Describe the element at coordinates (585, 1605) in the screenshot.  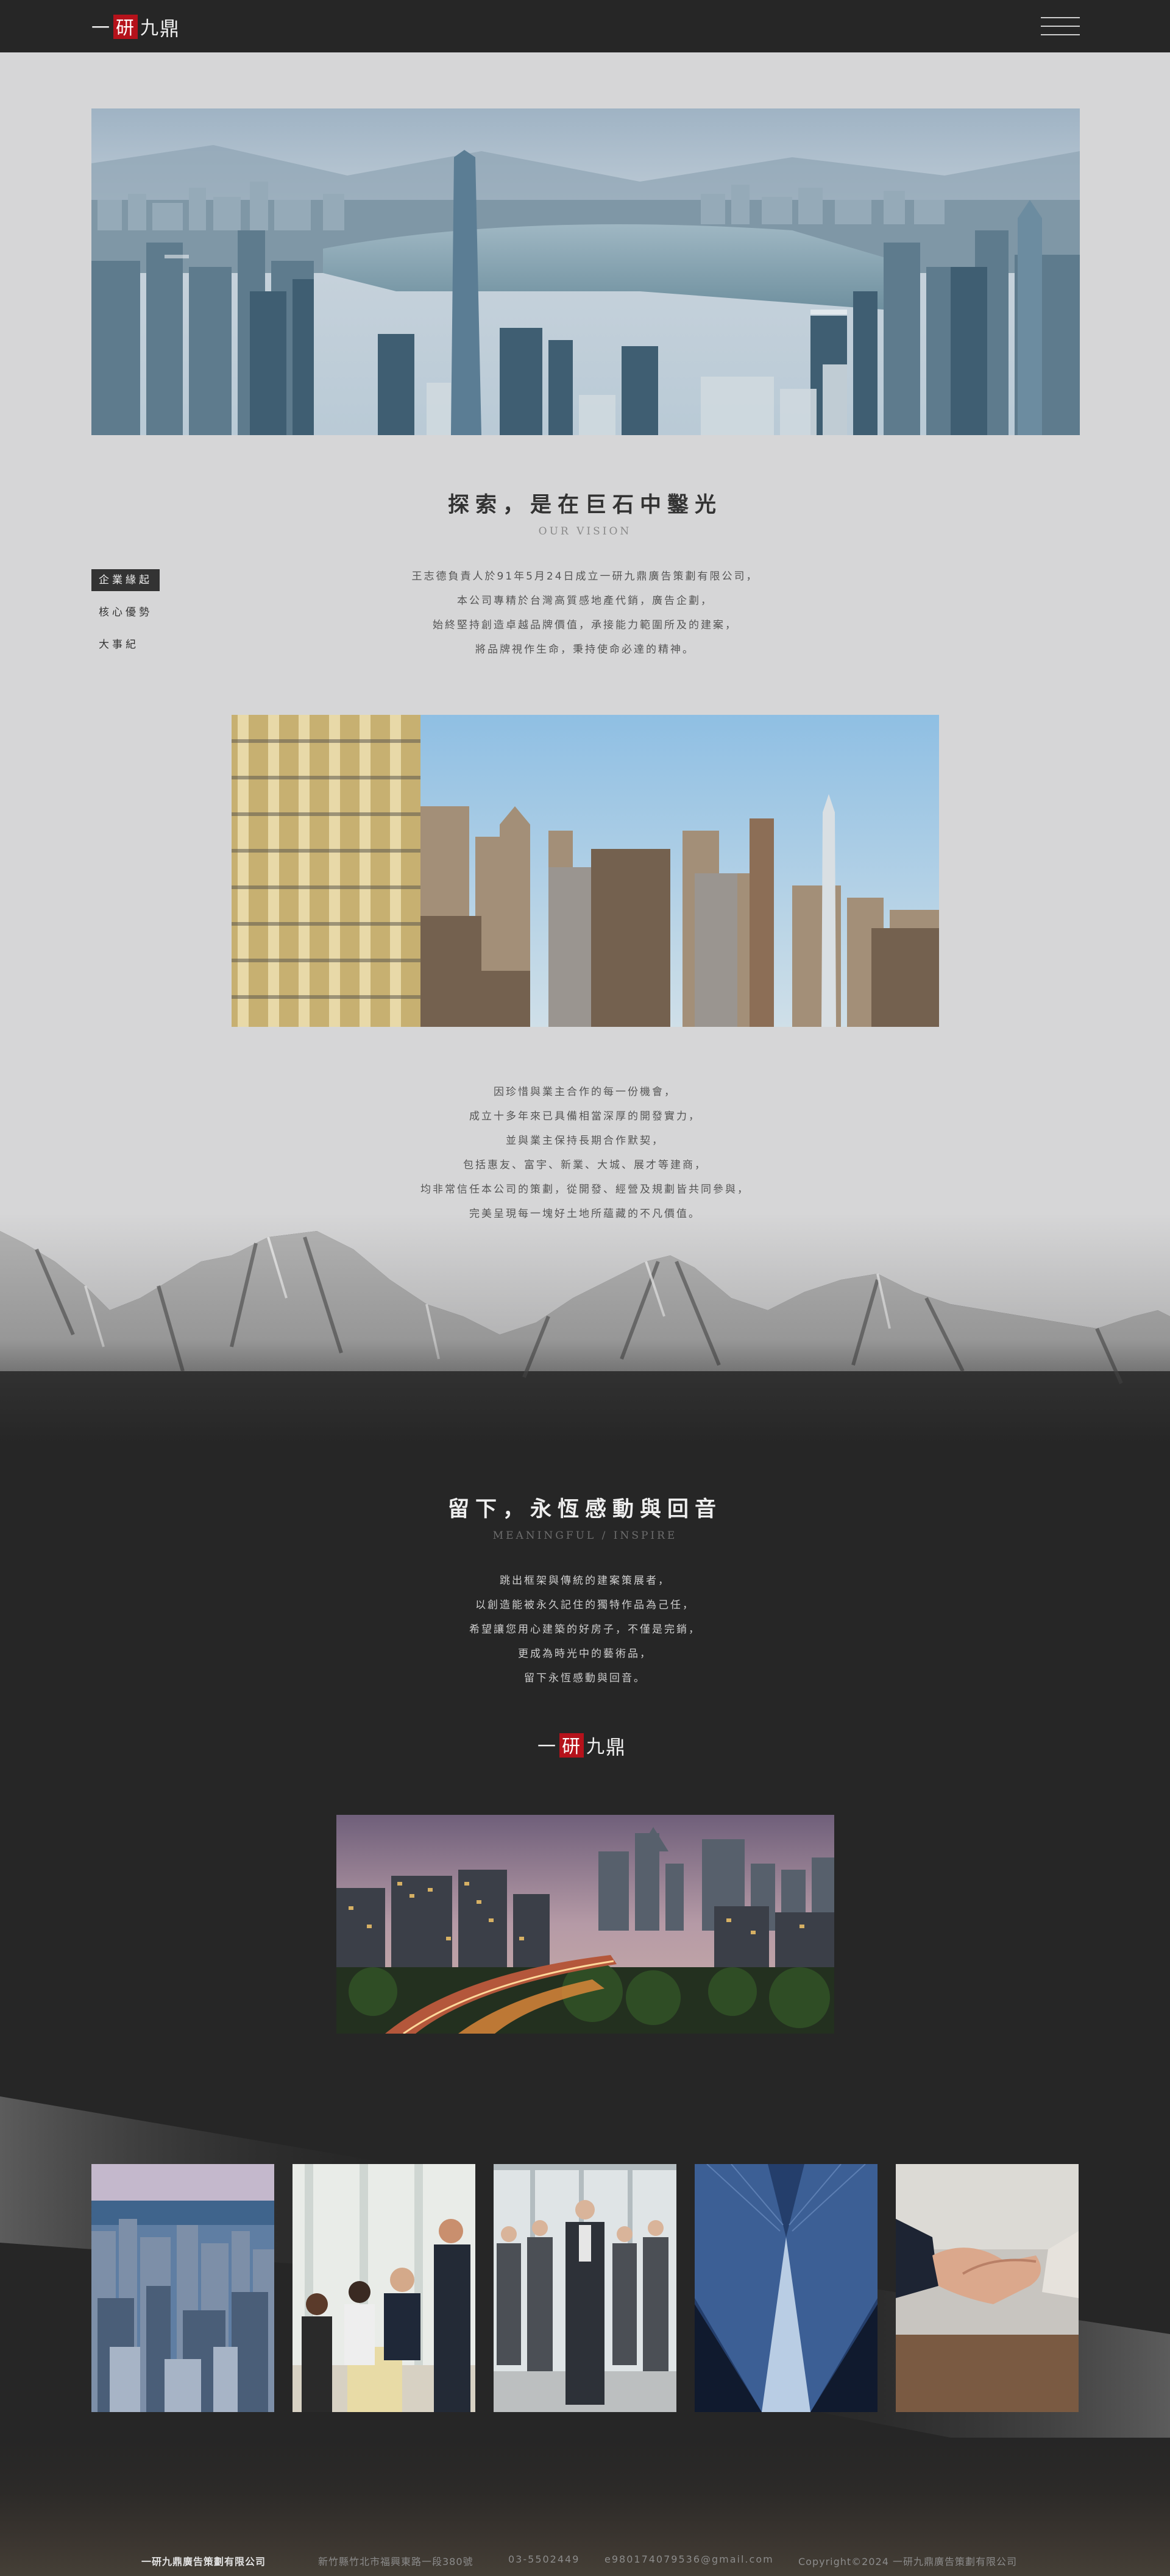
I see `remain-line: 以創造能被永久記住的獨特作品為己任，` at that location.